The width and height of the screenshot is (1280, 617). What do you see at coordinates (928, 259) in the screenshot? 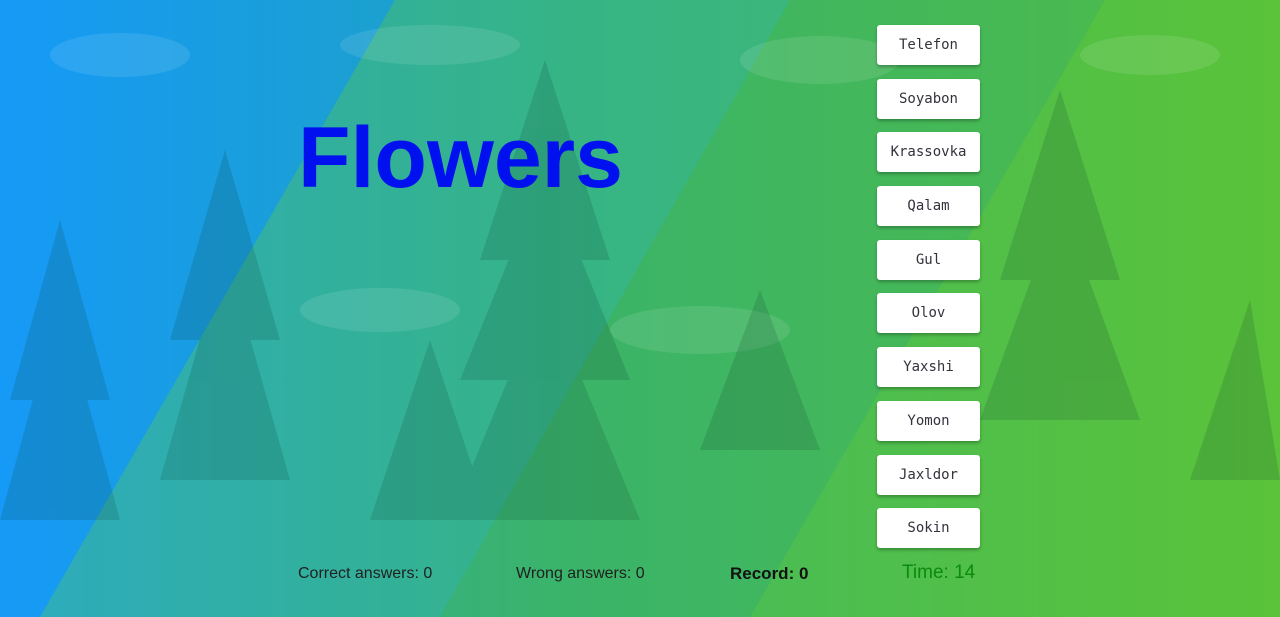
I see `answer-button-gul: Gul` at bounding box center [928, 259].